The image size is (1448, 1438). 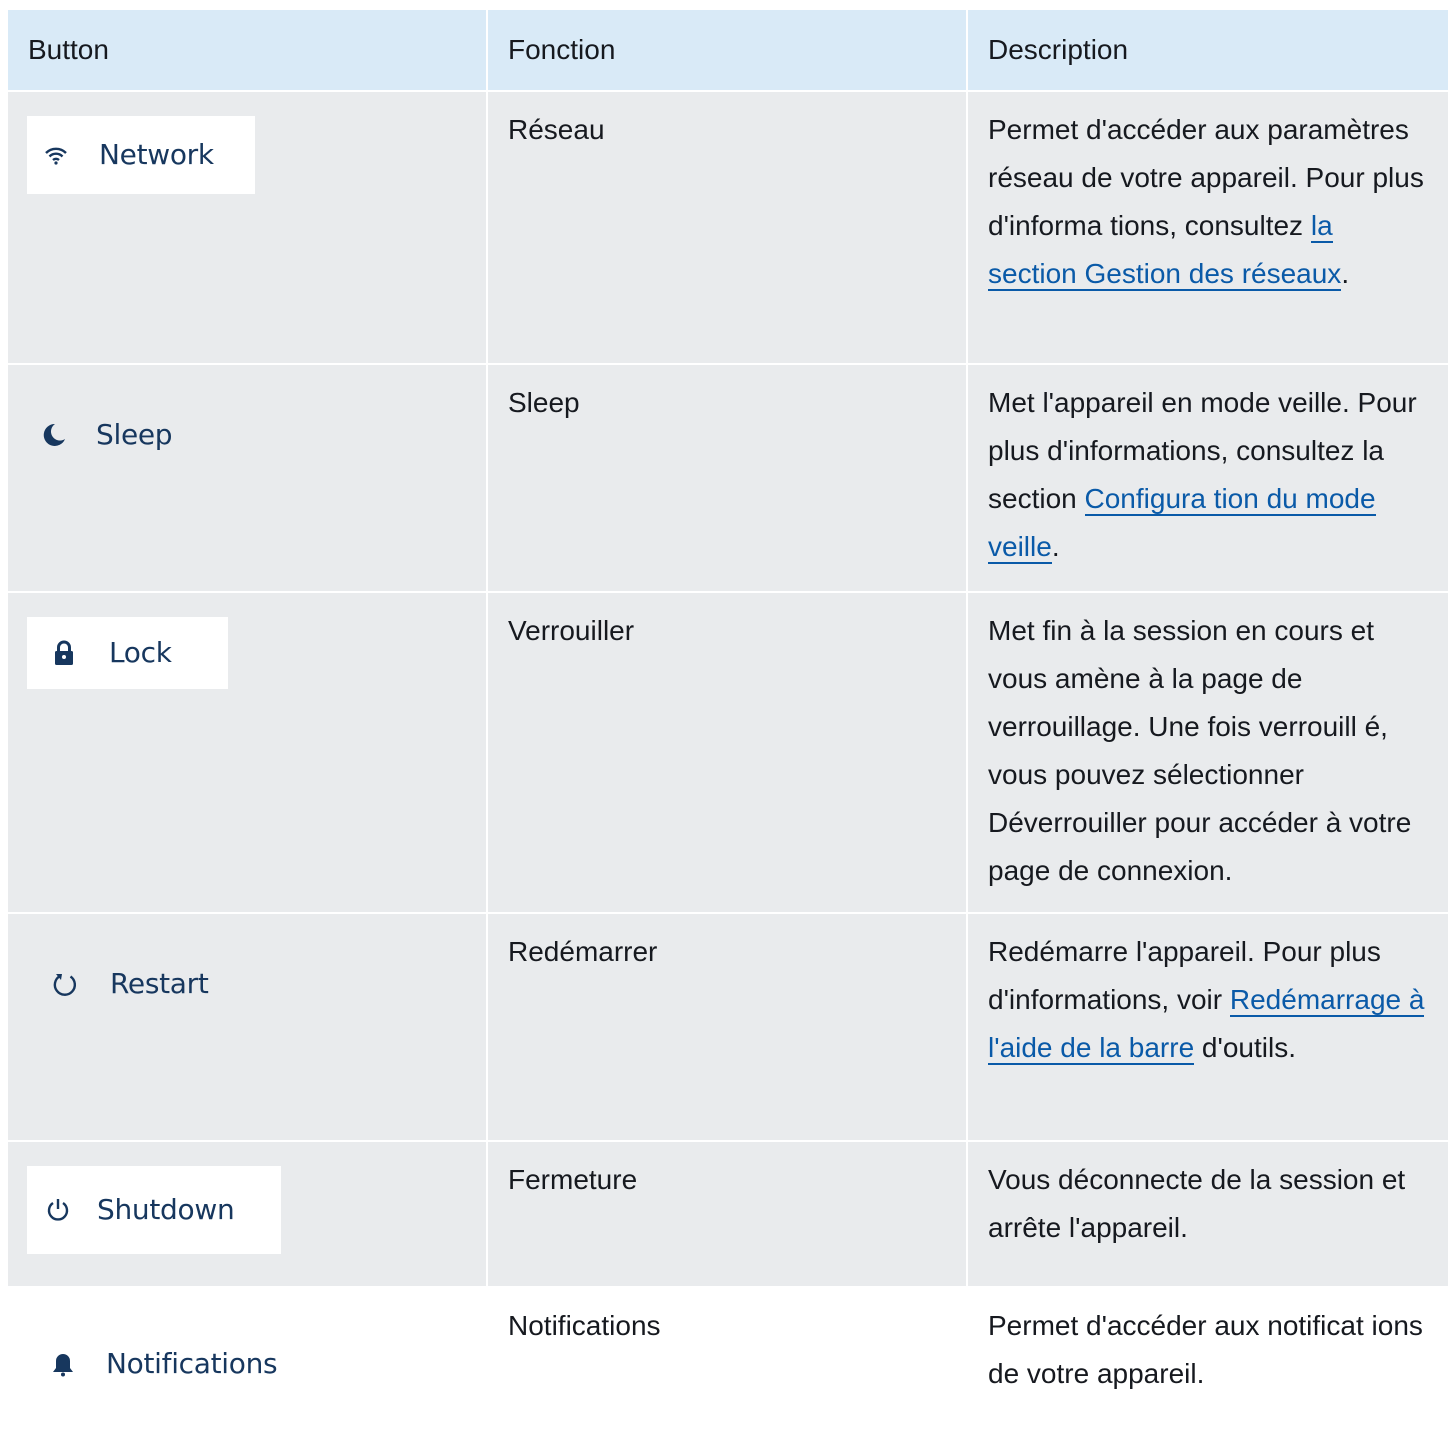 What do you see at coordinates (58, 1210) in the screenshot?
I see `power-icon` at bounding box center [58, 1210].